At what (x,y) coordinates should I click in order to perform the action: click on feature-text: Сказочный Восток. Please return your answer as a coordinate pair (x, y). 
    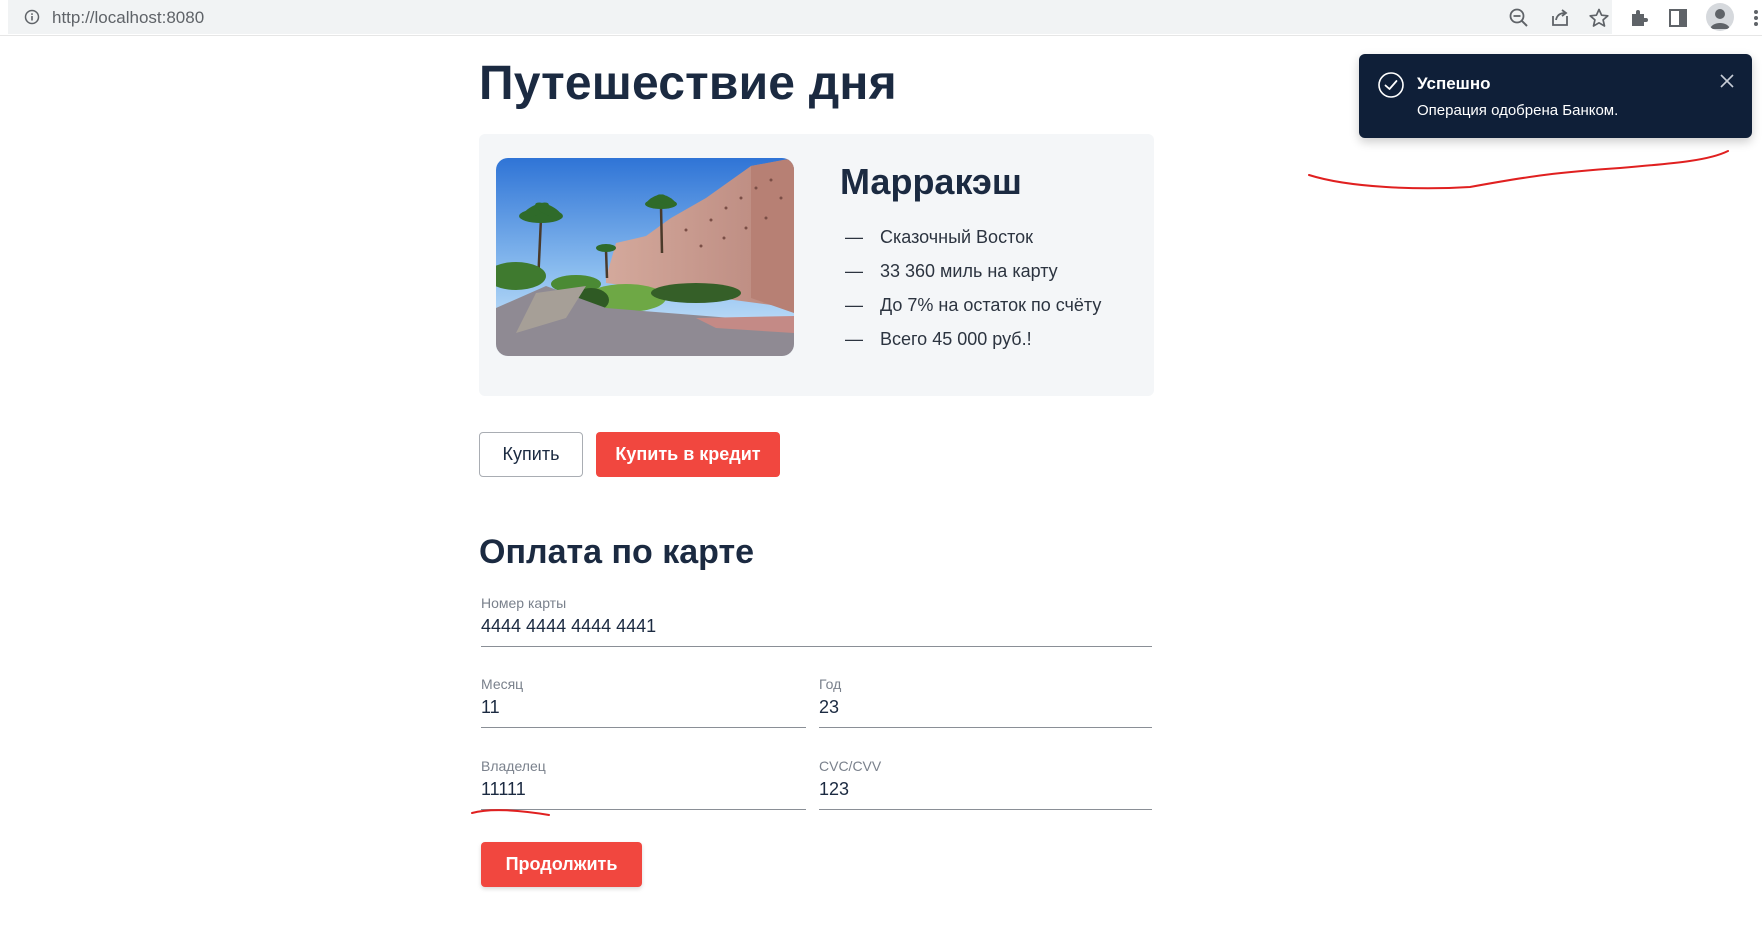
    Looking at the image, I should click on (956, 237).